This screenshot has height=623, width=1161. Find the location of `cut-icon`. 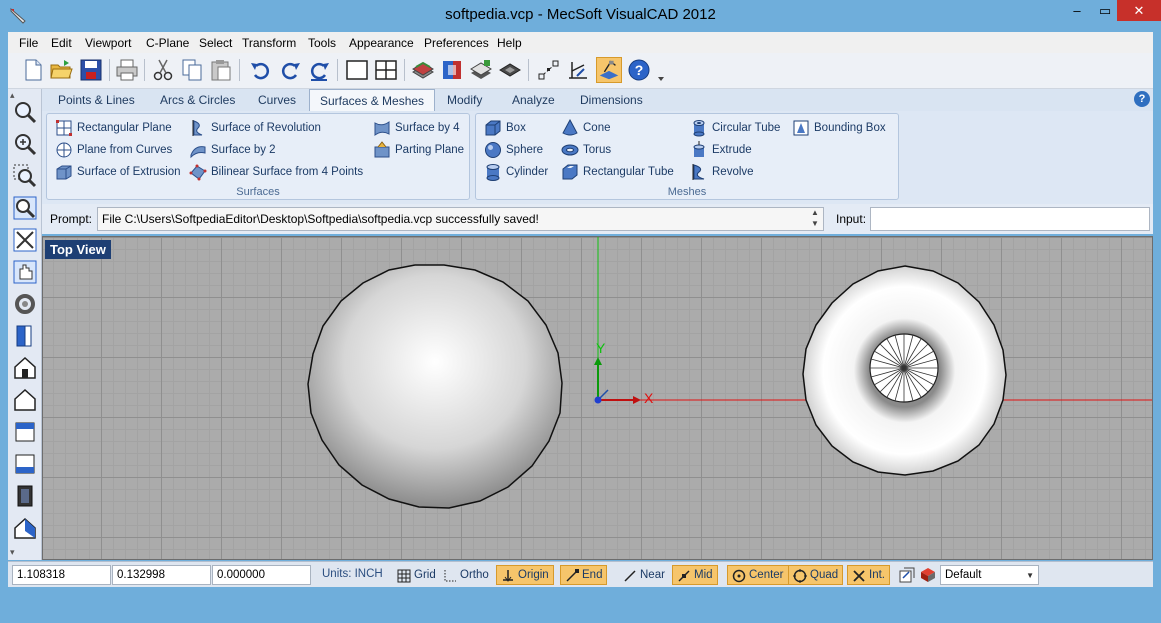

cut-icon is located at coordinates (163, 70).